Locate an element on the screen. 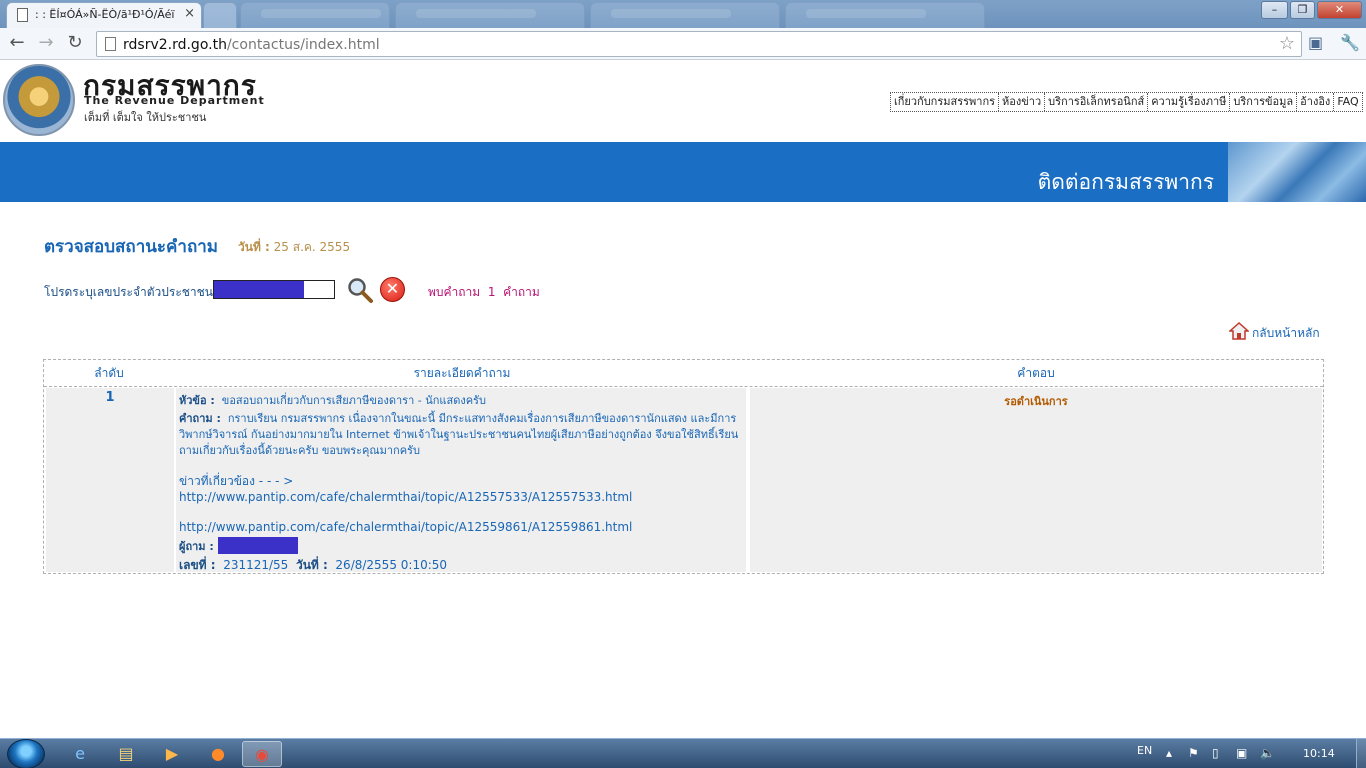  clear-icon: ✕ is located at coordinates (392, 289).